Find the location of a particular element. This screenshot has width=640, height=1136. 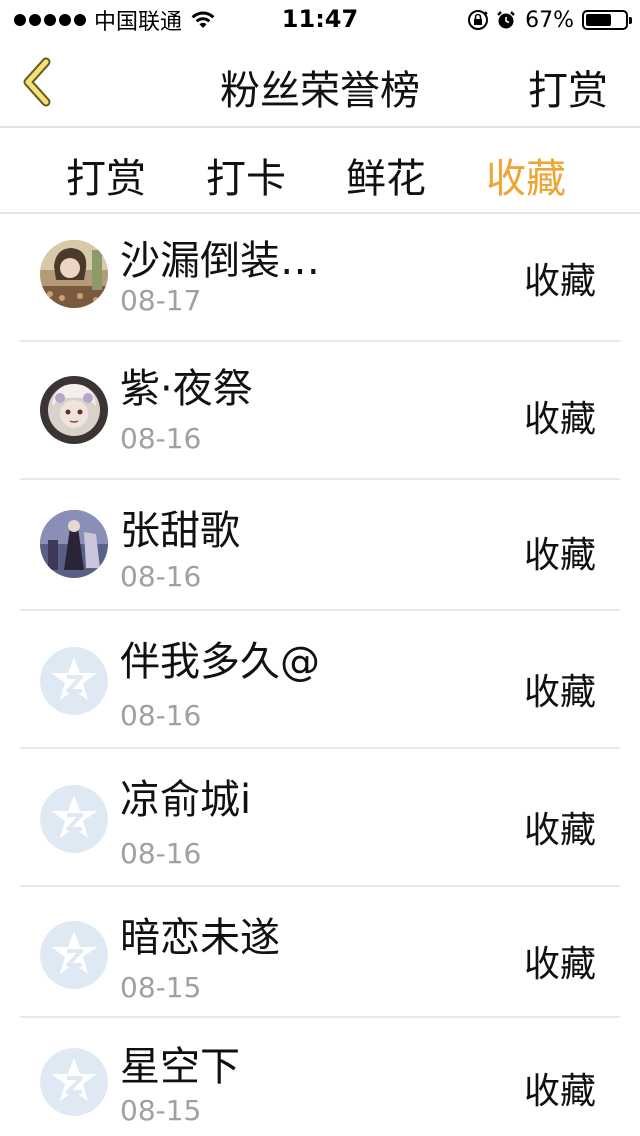

user-name: 星空下 is located at coordinates (180, 1067).